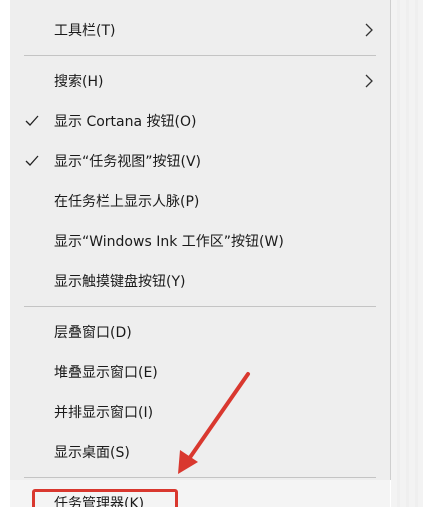 The height and width of the screenshot is (507, 423). I want to click on menu-item-cascade-windows: 层叠窗口(D), so click(200, 332).